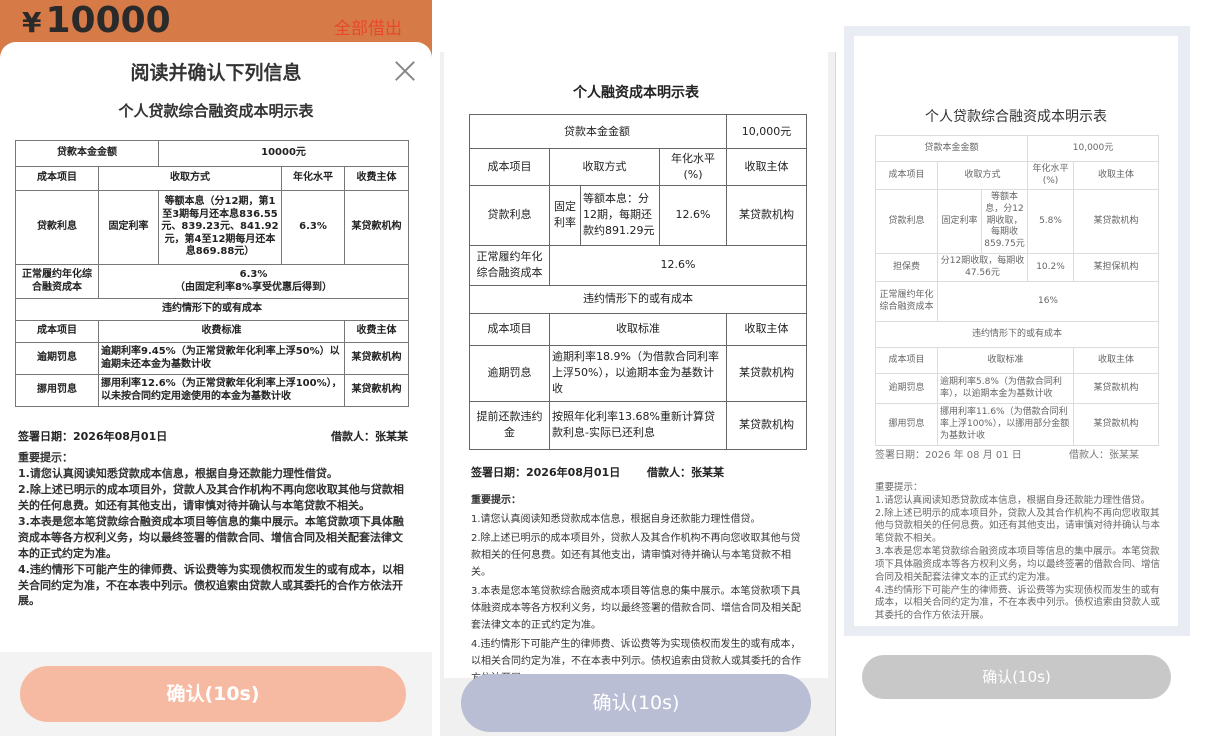 The width and height of the screenshot is (1219, 736). I want to click on prepay-label: 提前还款违约金, so click(509, 425).